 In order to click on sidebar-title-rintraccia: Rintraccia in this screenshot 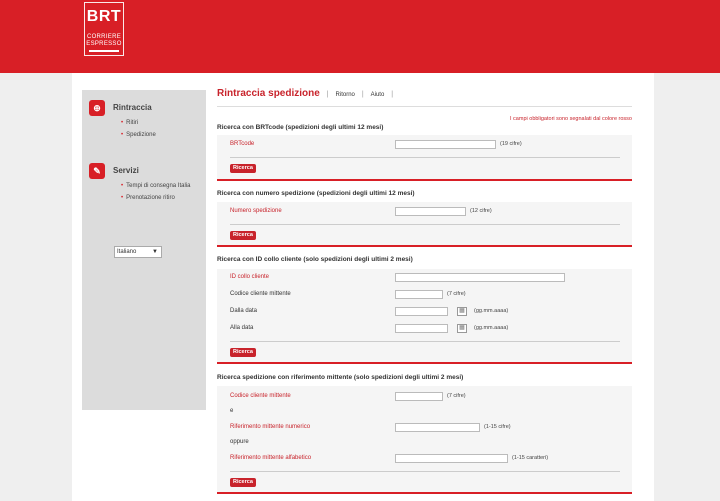, I will do `click(132, 107)`.